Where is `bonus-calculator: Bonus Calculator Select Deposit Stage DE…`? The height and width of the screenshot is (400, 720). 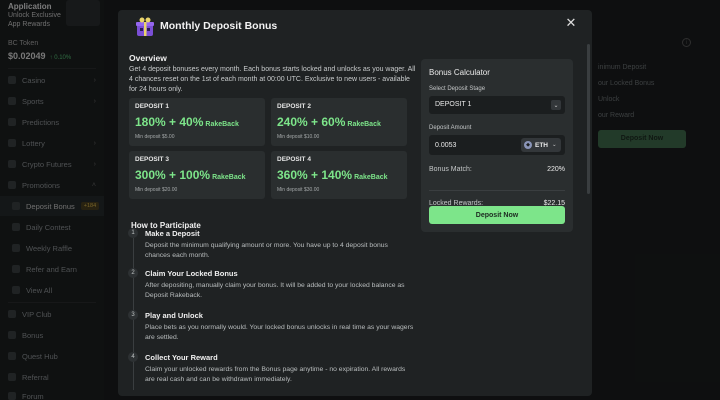
bonus-calculator: Bonus Calculator Select Deposit Stage DE… is located at coordinates (497, 145).